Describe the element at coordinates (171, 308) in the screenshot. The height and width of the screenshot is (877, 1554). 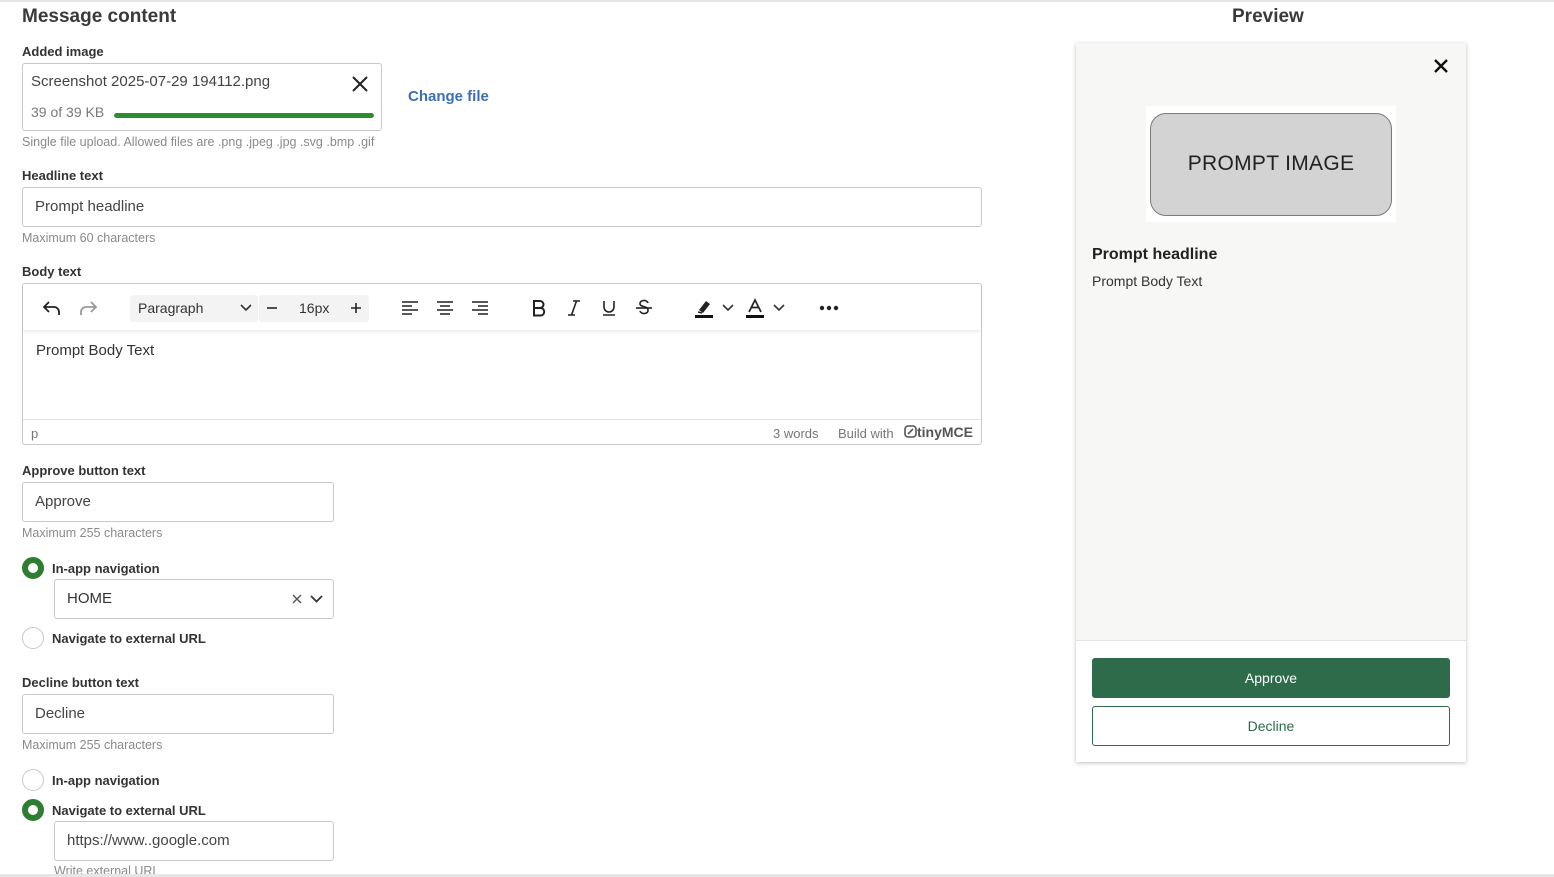
I see `block-format-value: Paragraph` at that location.